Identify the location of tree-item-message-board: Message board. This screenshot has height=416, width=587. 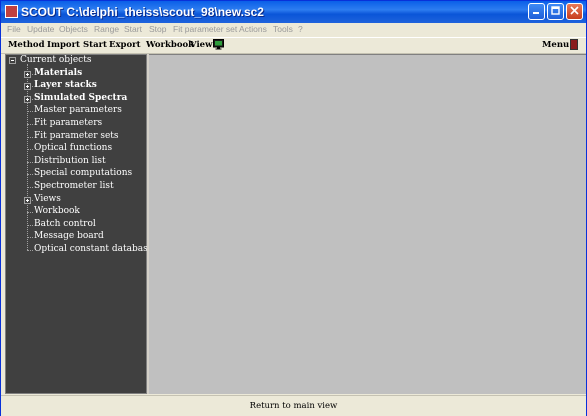
(69, 236).